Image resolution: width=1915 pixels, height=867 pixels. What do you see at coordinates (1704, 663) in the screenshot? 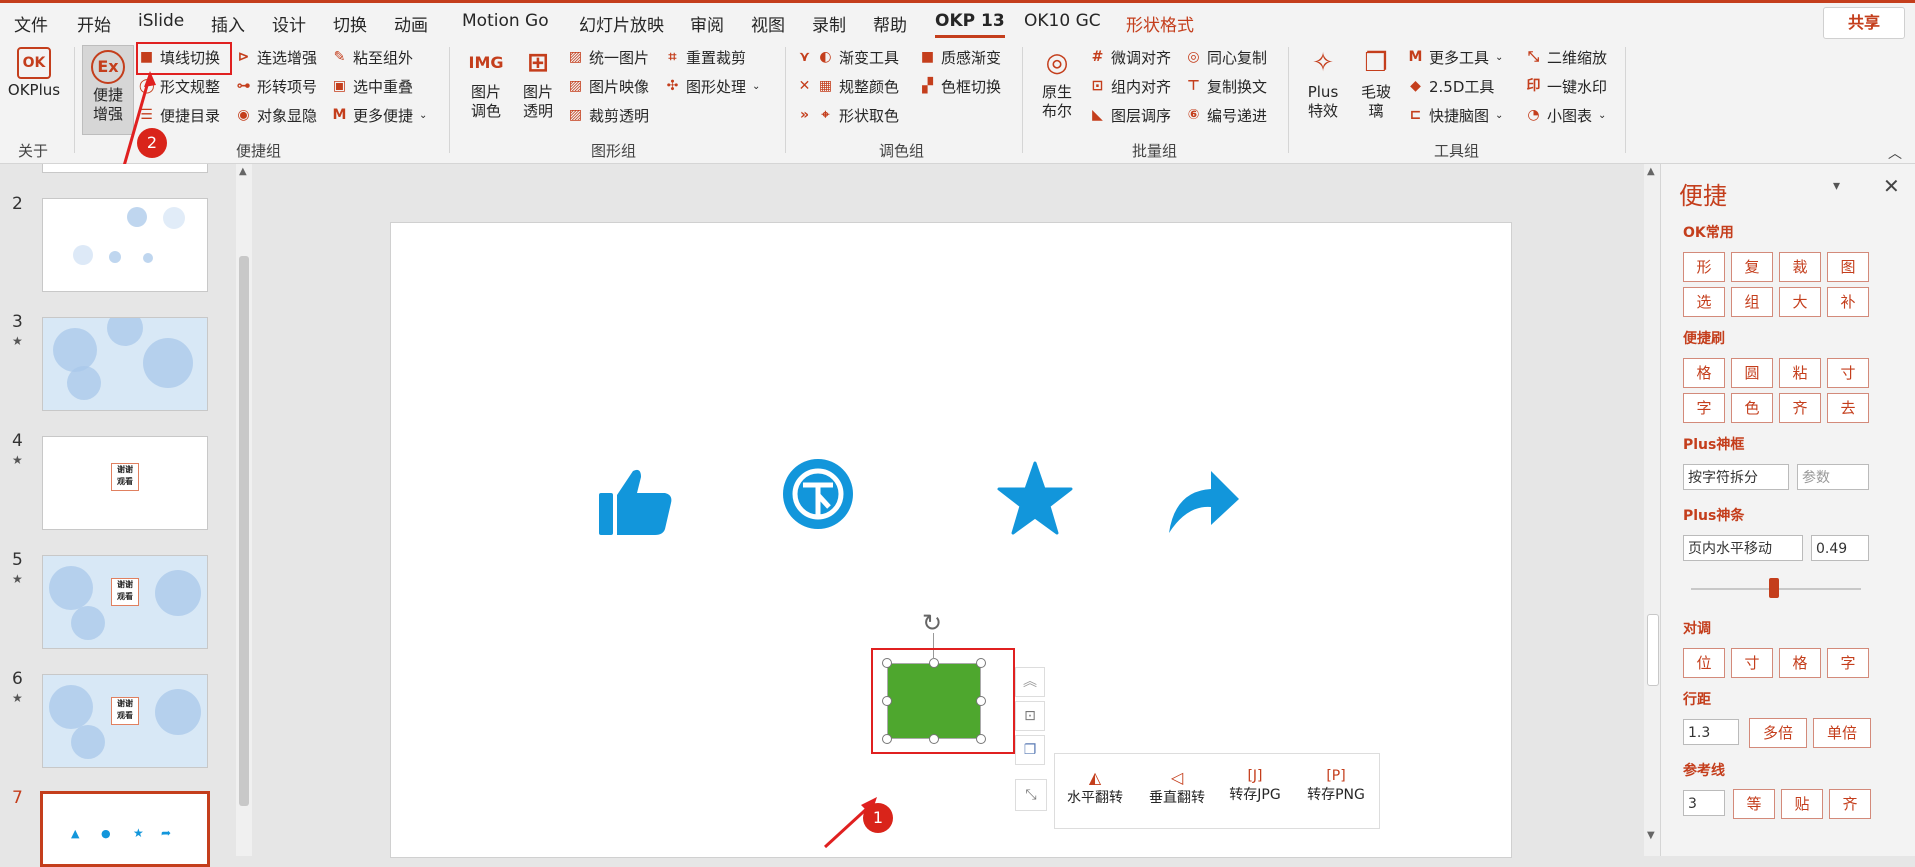
I see `align-position-button: 位` at bounding box center [1704, 663].